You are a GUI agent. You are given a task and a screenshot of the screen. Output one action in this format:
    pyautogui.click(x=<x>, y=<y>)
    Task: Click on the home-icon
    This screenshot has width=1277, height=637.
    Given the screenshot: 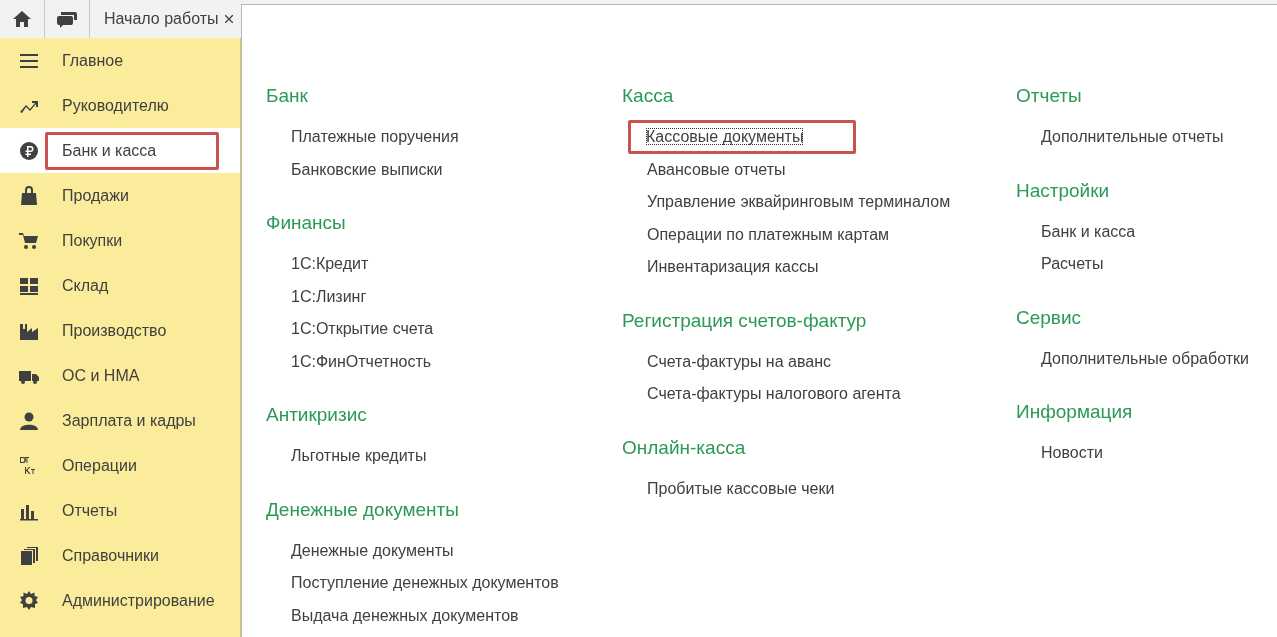 What is the action you would take?
    pyautogui.click(x=22, y=19)
    